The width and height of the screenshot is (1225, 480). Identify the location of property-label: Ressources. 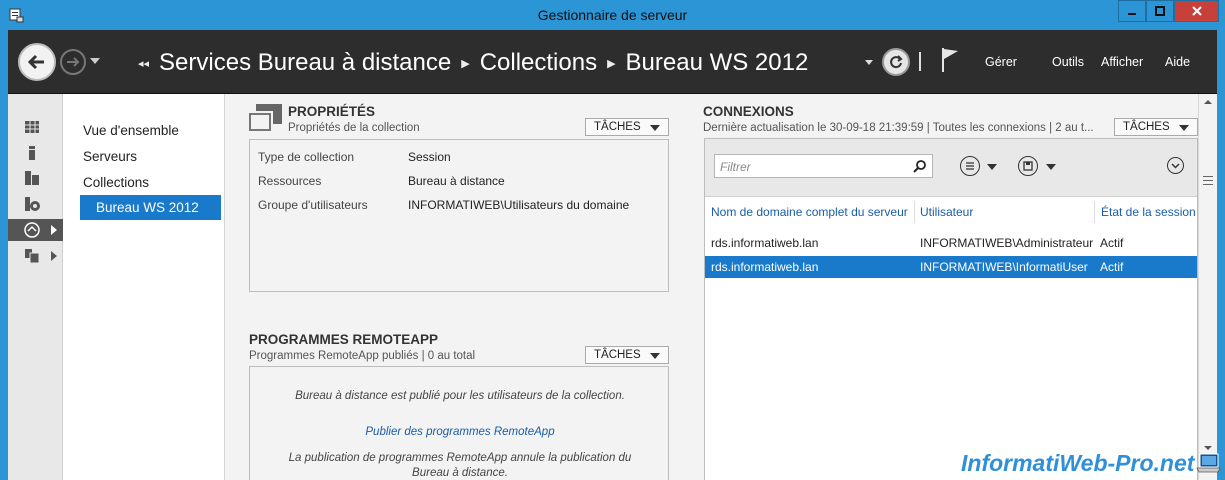
(290, 181).